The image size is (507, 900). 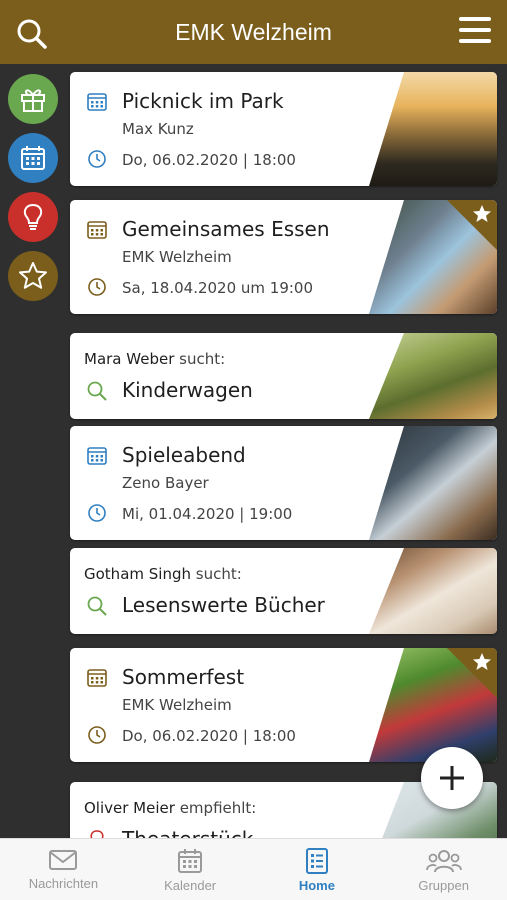 I want to click on gift-icon, so click(x=33, y=100).